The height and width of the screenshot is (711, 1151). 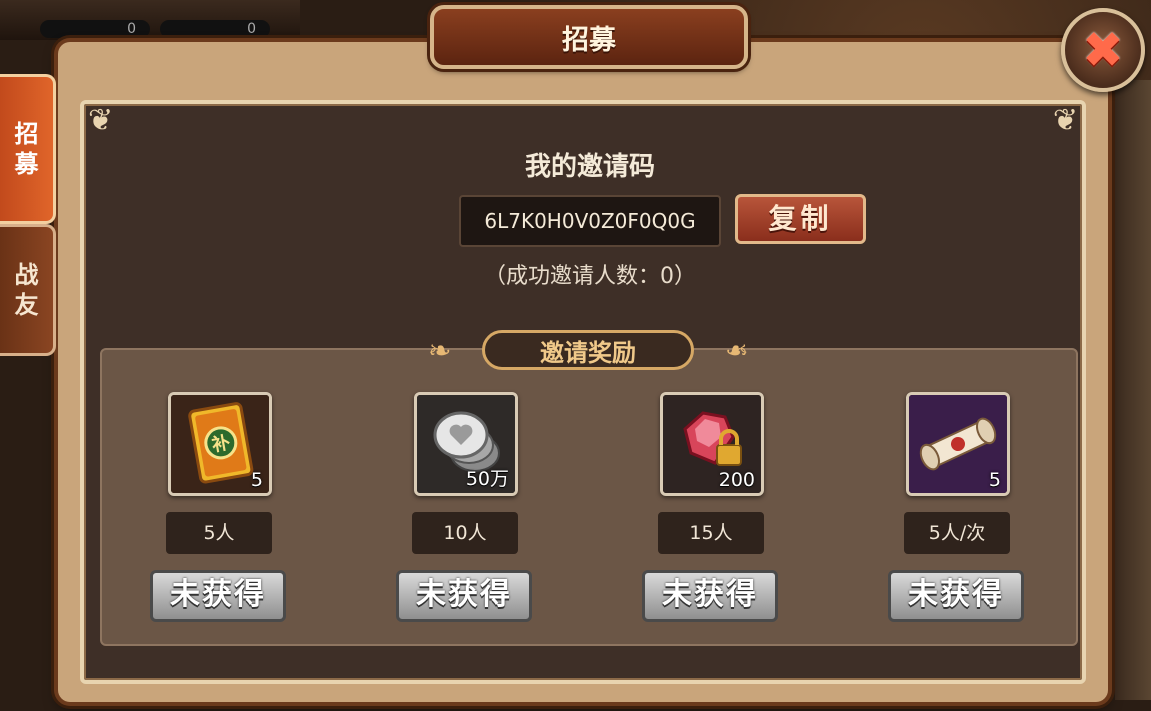 What do you see at coordinates (466, 444) in the screenshot?
I see `reward-icon-slot: 50万` at bounding box center [466, 444].